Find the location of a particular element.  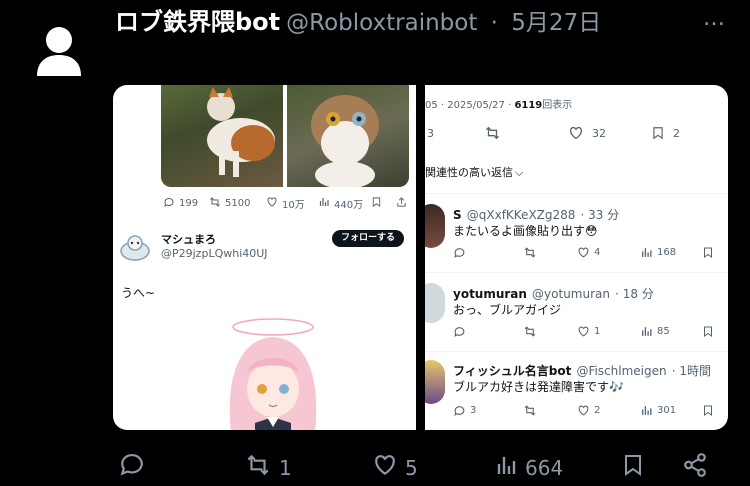

tweet-header: ロブ鉄界隈bot @Robloxtrainbot · 5月27日 is located at coordinates (358, 22).